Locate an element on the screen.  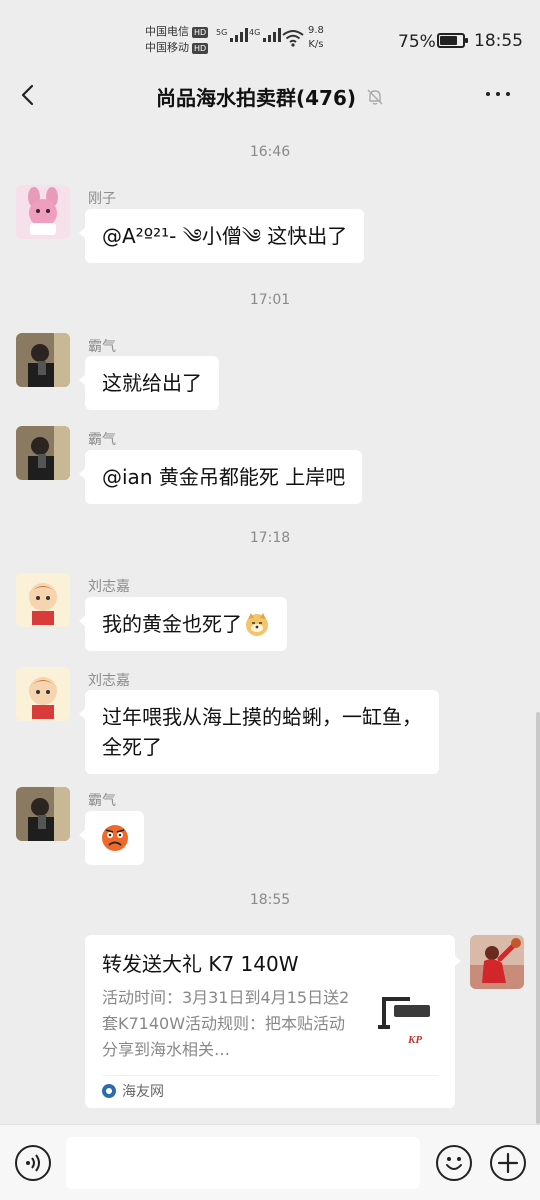
timestamp: 17:18 is located at coordinates (270, 538).